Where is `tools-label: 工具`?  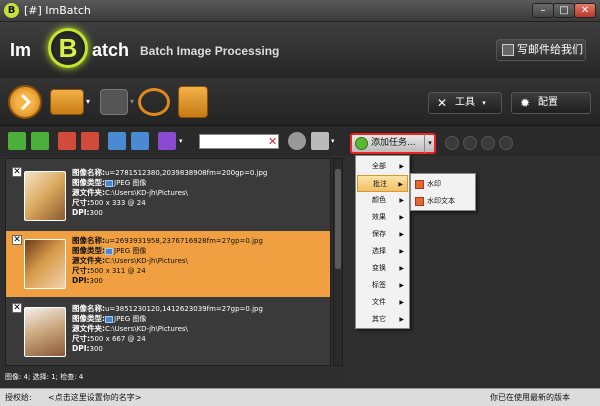
tools-label: 工具 is located at coordinates (465, 102).